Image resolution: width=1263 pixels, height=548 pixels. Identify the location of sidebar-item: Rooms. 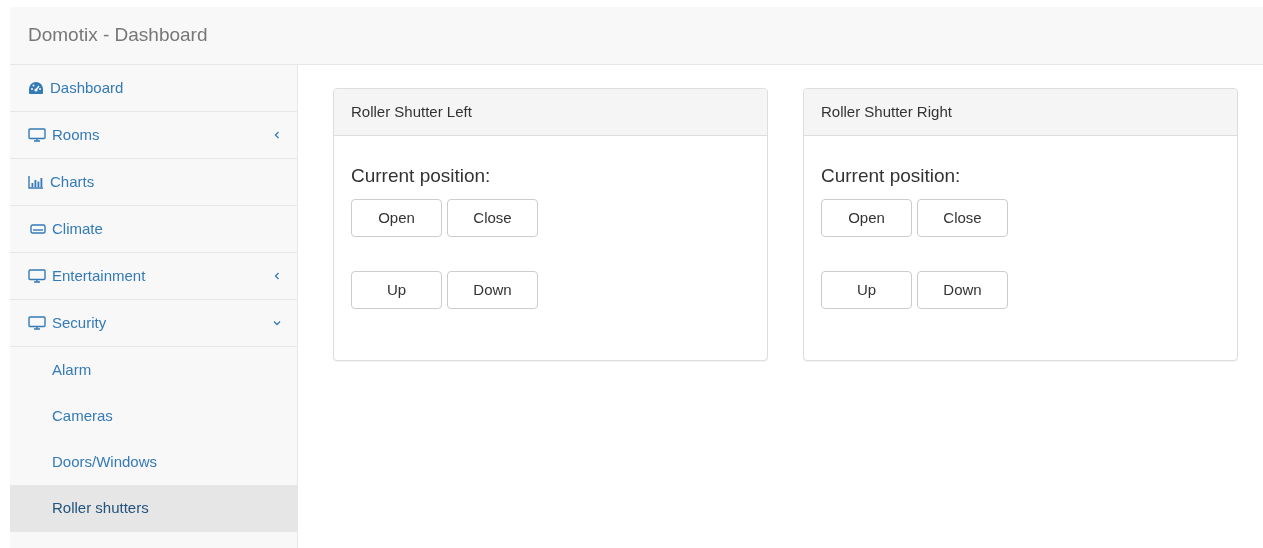
(153, 135).